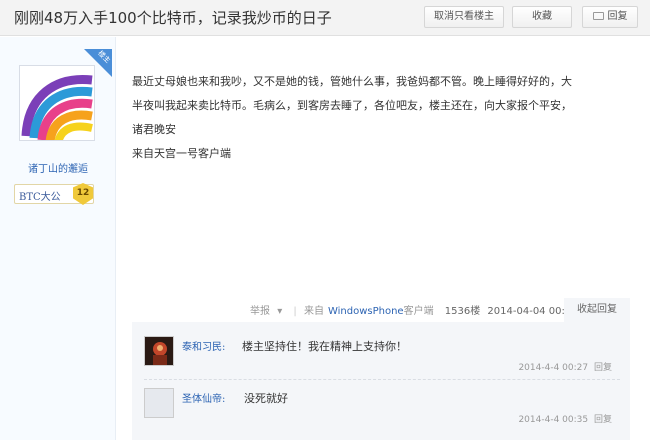 The height and width of the screenshot is (440, 650). What do you see at coordinates (154, 129) in the screenshot?
I see `post-line: 诸君晚安` at bounding box center [154, 129].